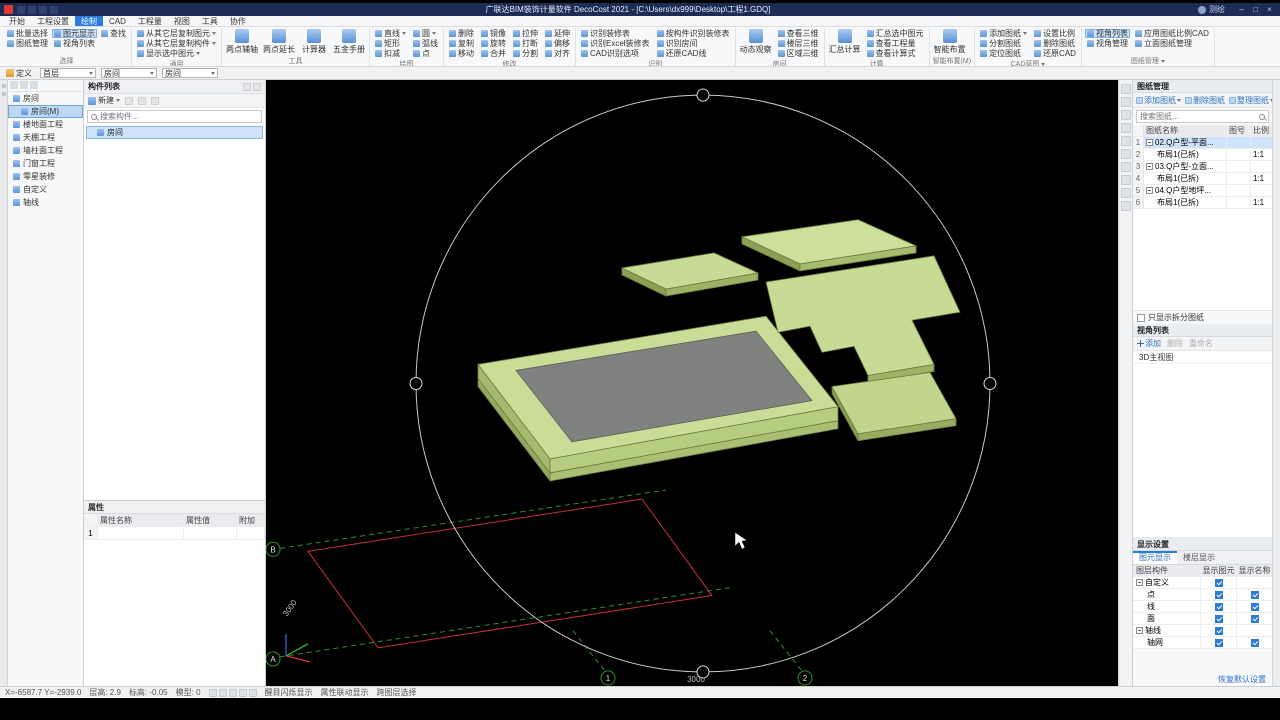 Image resolution: width=1280 pixels, height=720 pixels. Describe the element at coordinates (19, 73) in the screenshot. I see `define-button: 定义` at that location.